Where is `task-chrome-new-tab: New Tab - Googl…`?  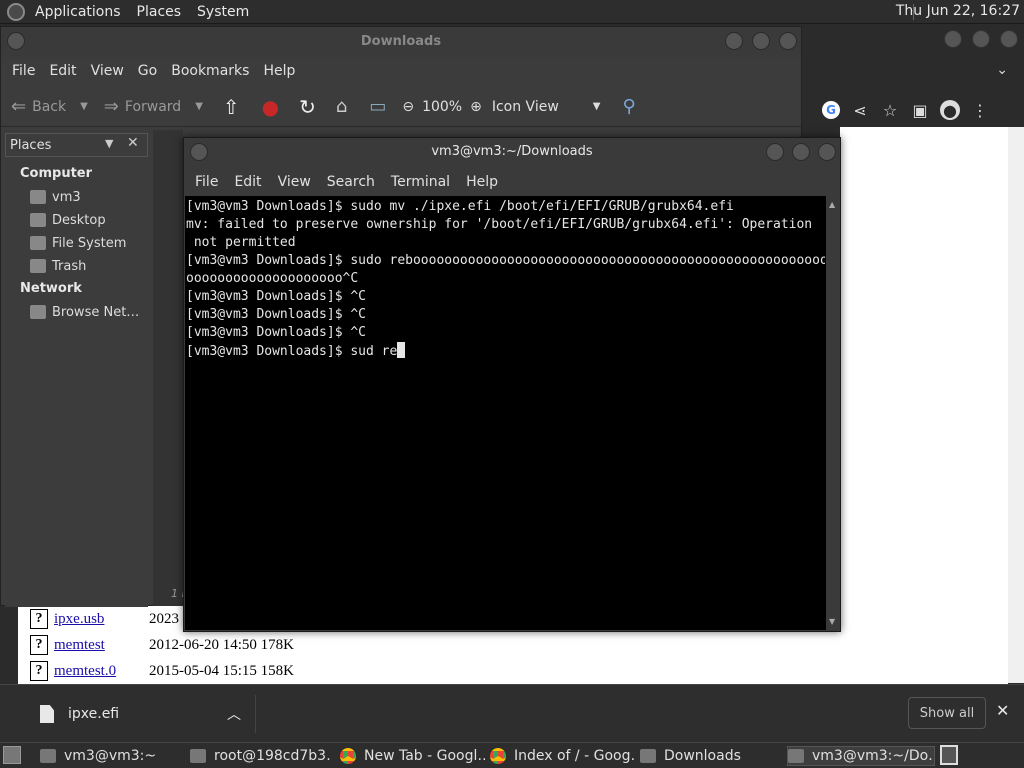
task-chrome-new-tab: New Tab - Googl… is located at coordinates (412, 756).